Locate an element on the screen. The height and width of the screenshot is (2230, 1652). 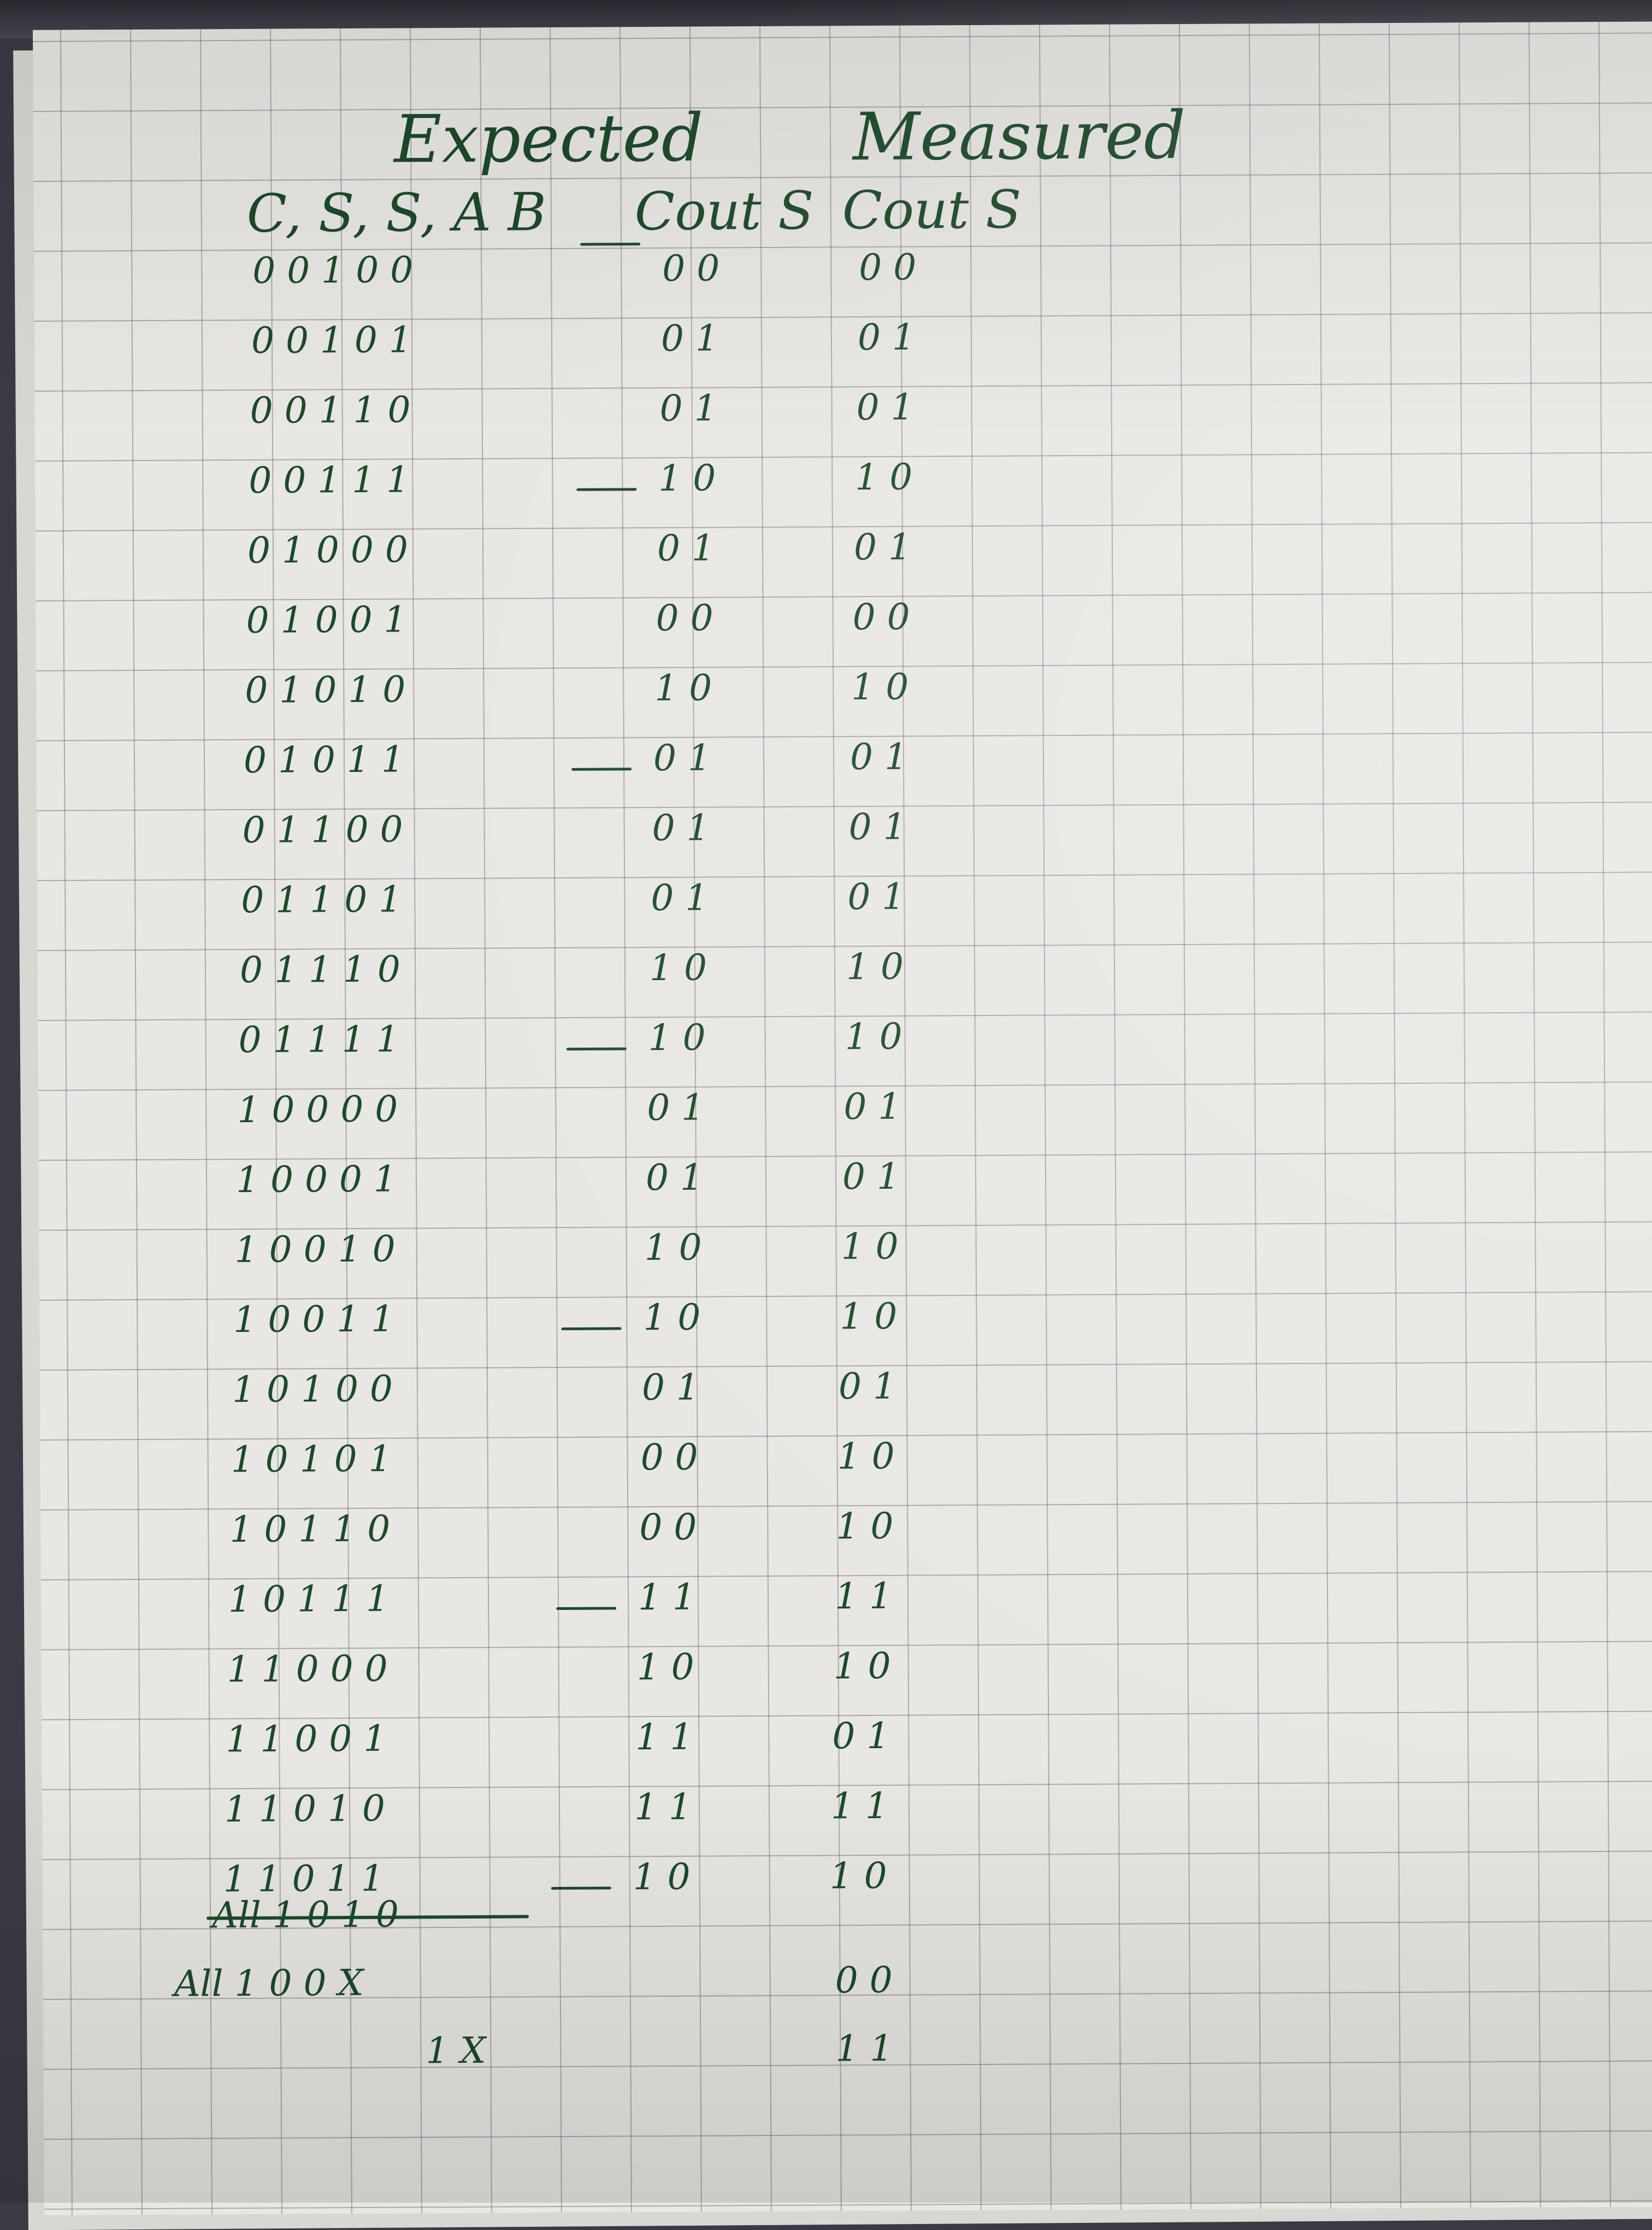
extra-row-inputs: 1 X is located at coordinates (456, 2050).